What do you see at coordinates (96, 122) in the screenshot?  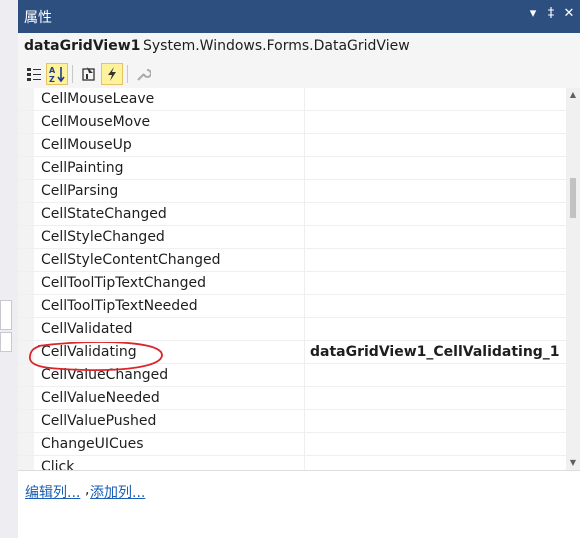 I see `event-name: CellMouseMove` at bounding box center [96, 122].